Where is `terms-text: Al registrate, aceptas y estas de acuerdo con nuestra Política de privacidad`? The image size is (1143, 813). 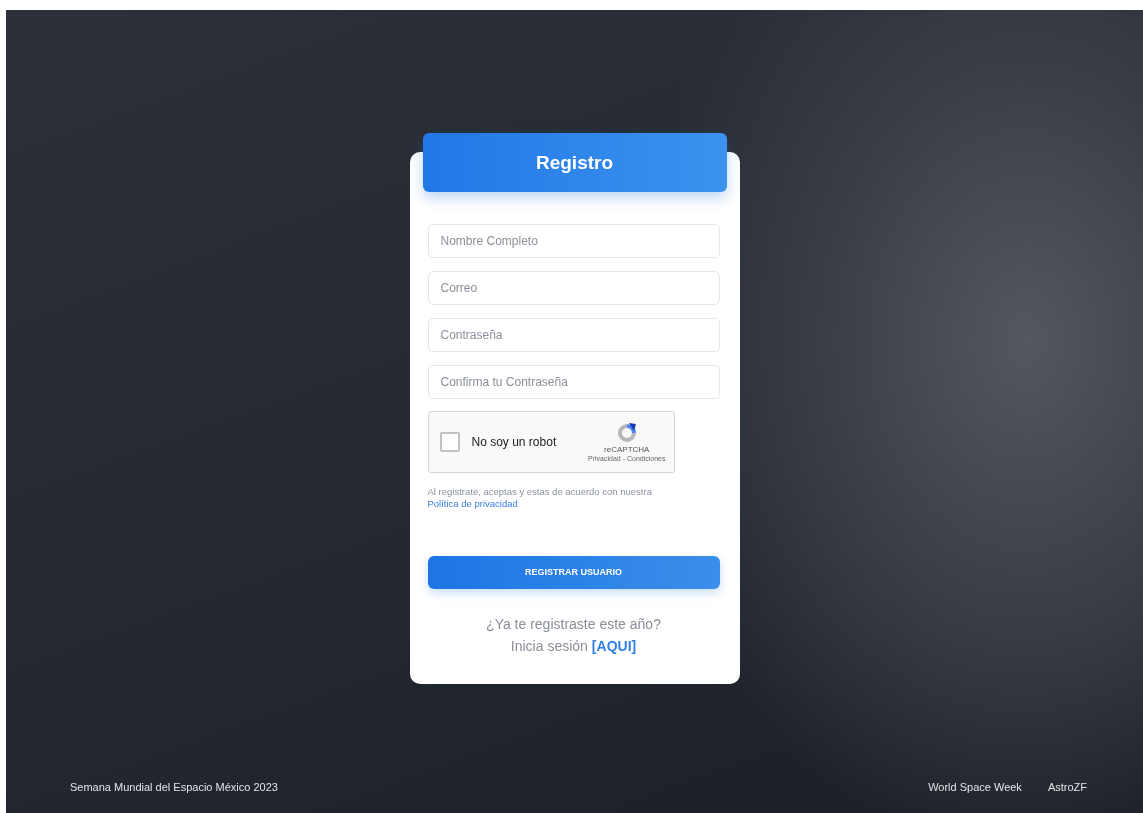
terms-text: Al registrate, aceptas y estas de acuerdo con nuestra Política de privacidad is located at coordinates (540, 498).